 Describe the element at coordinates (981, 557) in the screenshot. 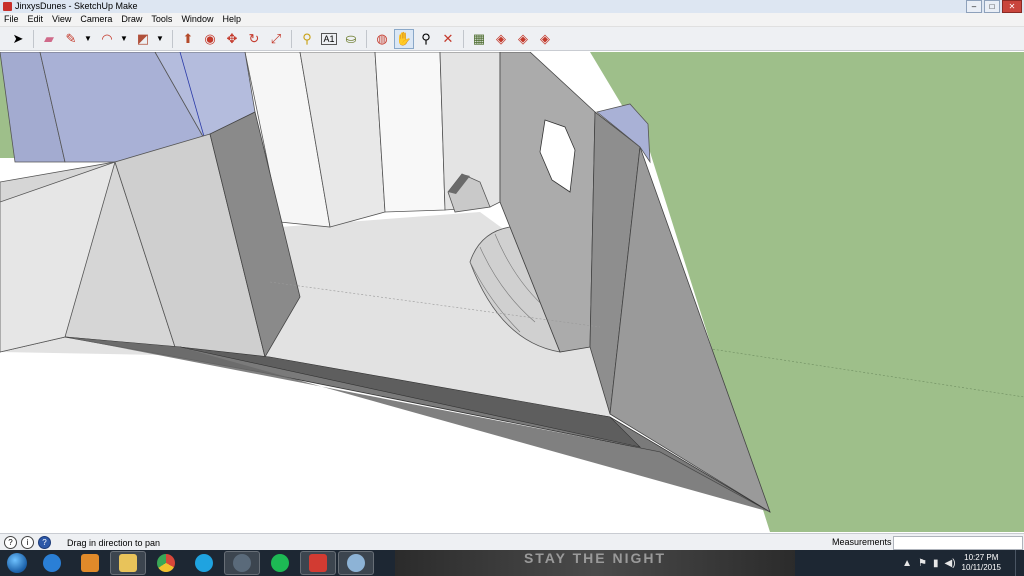

I see `clock-time: 10:27 PM` at that location.